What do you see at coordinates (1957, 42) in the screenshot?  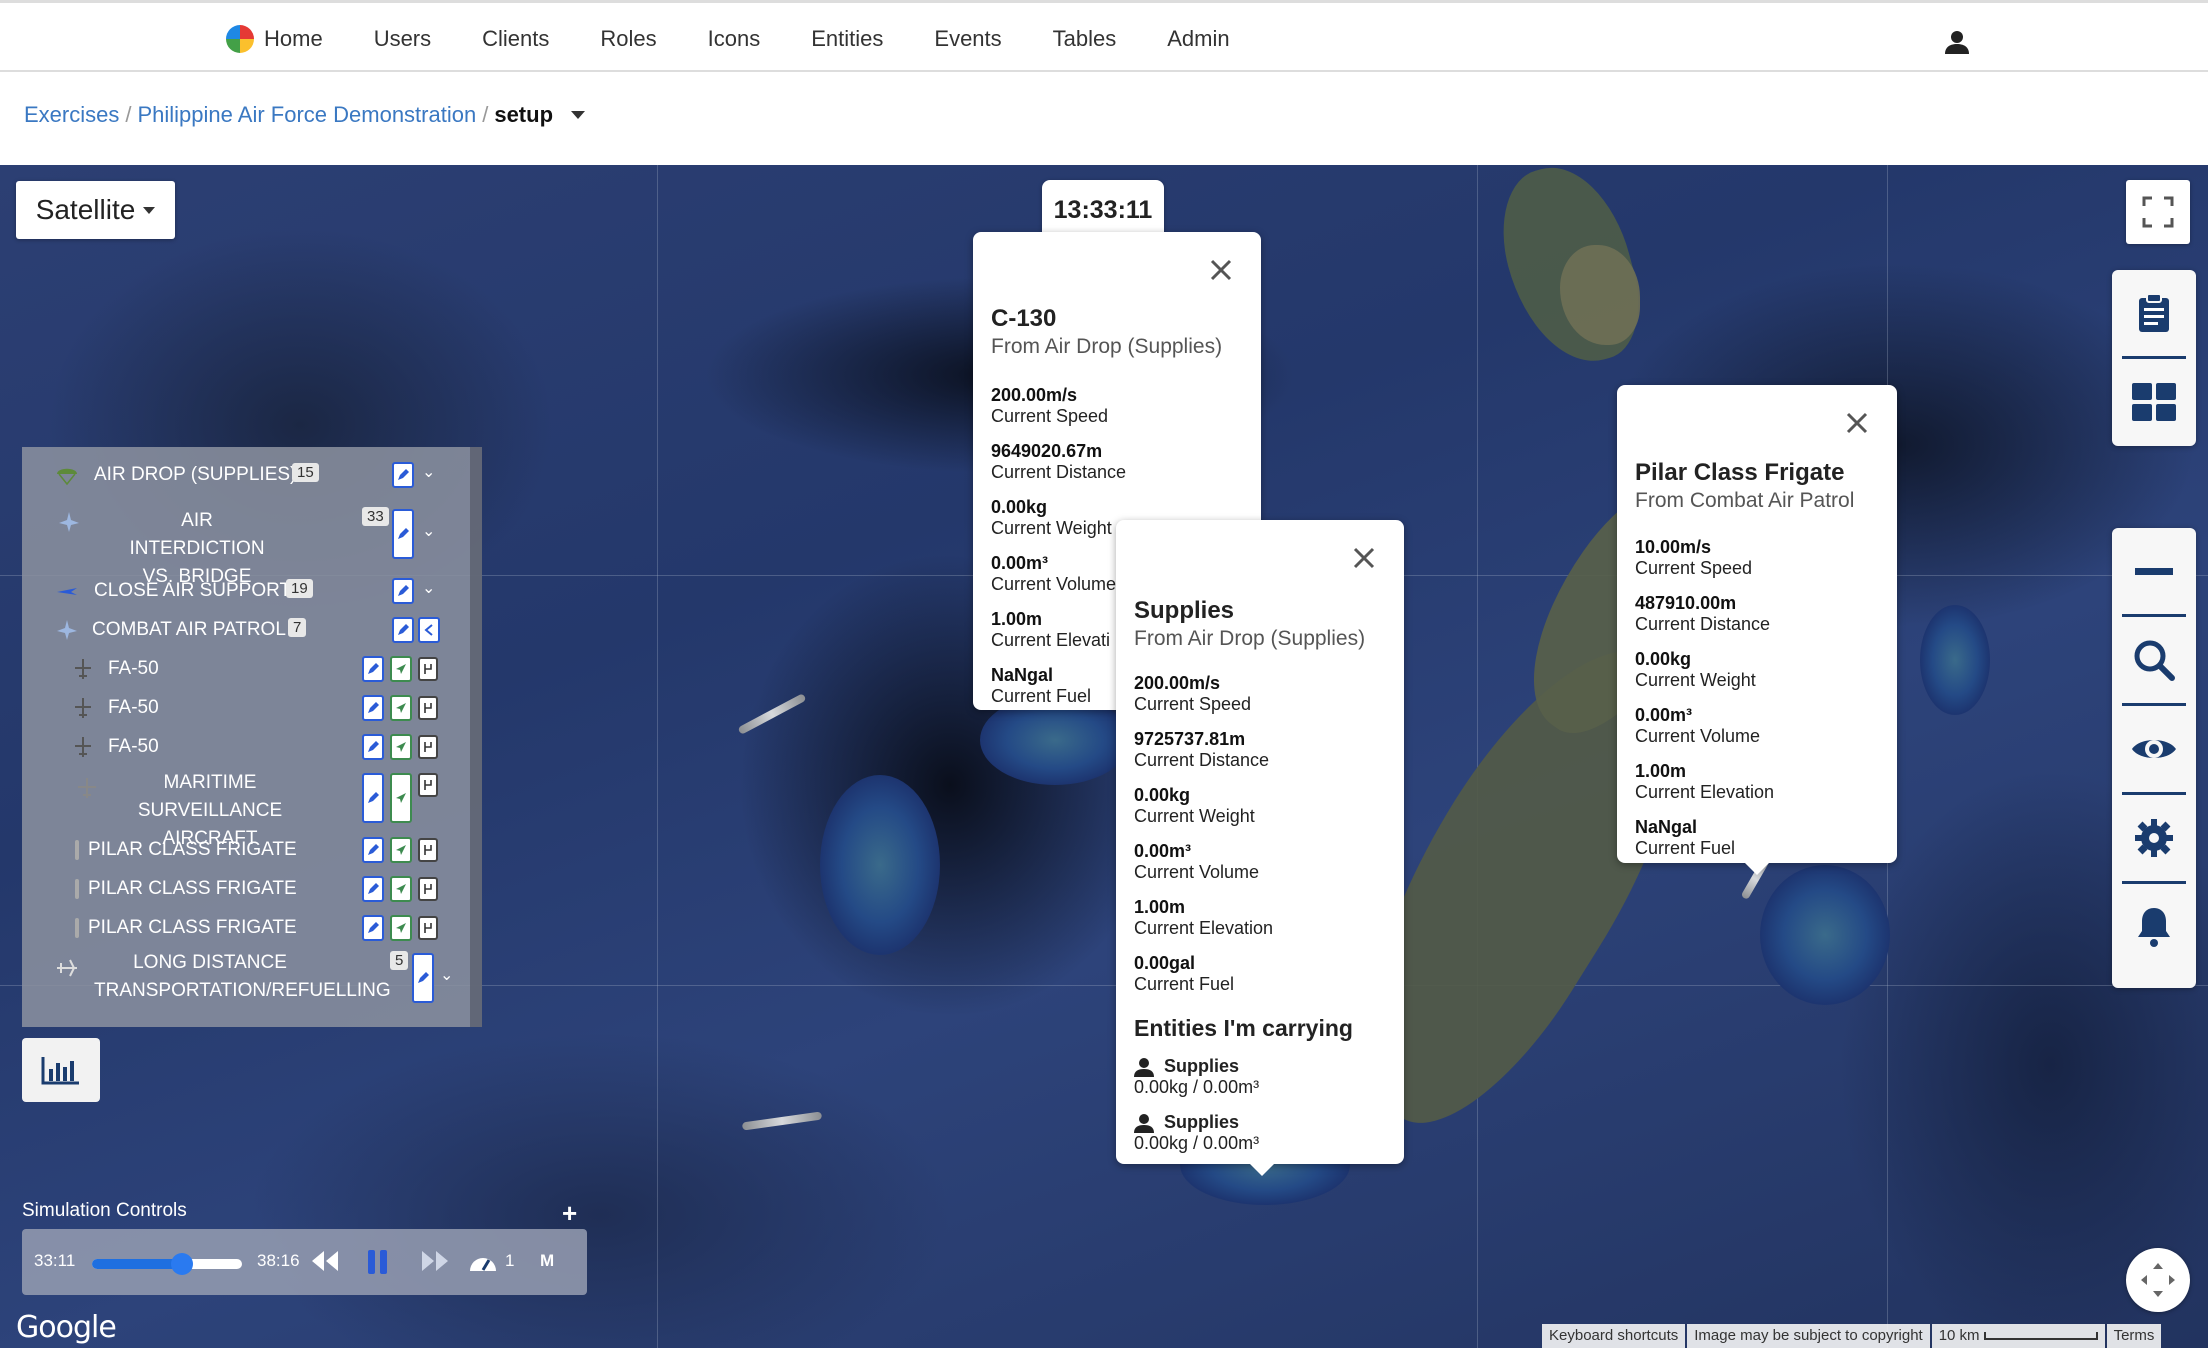 I see `user-icon` at bounding box center [1957, 42].